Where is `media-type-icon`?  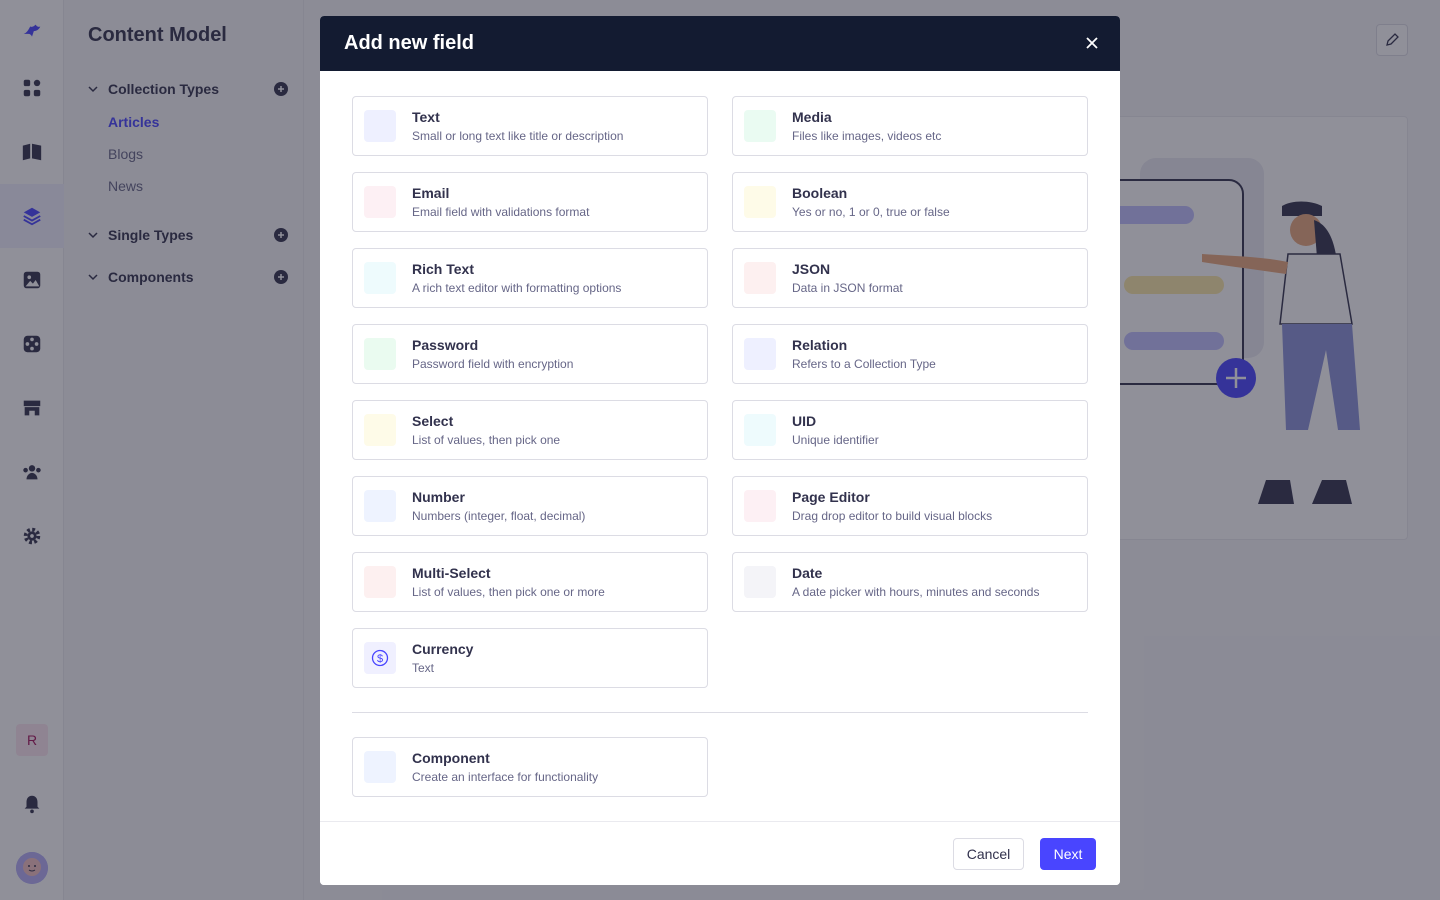
media-type-icon is located at coordinates (760, 126).